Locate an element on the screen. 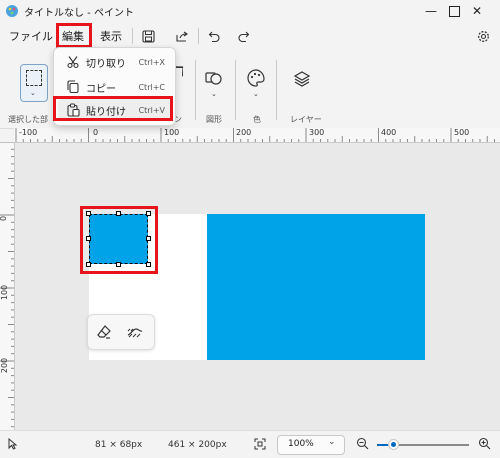 The image size is (500, 458). canvas-size: 461 × 200px is located at coordinates (197, 445).